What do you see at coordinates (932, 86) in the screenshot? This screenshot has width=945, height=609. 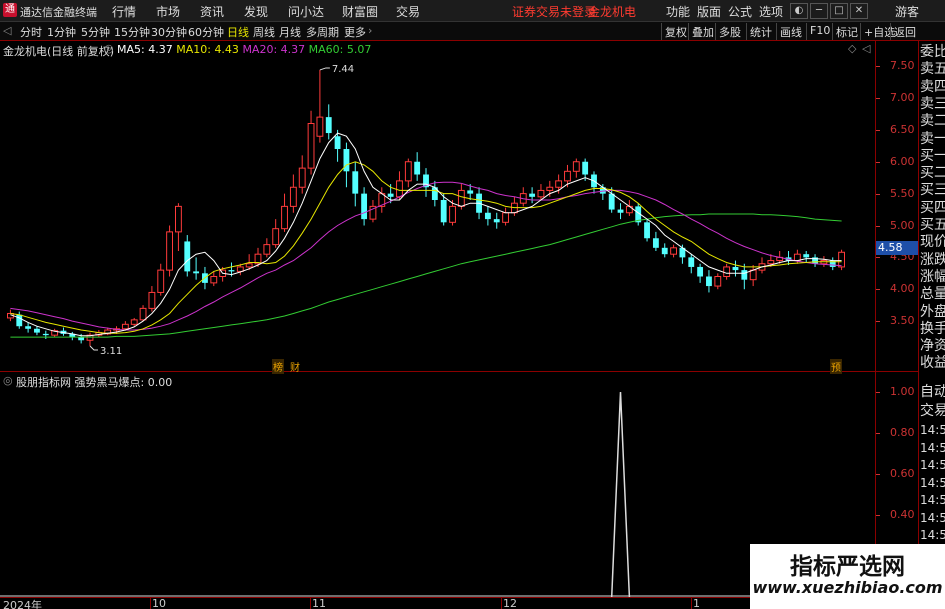 I see `side-label: 卖四` at bounding box center [932, 86].